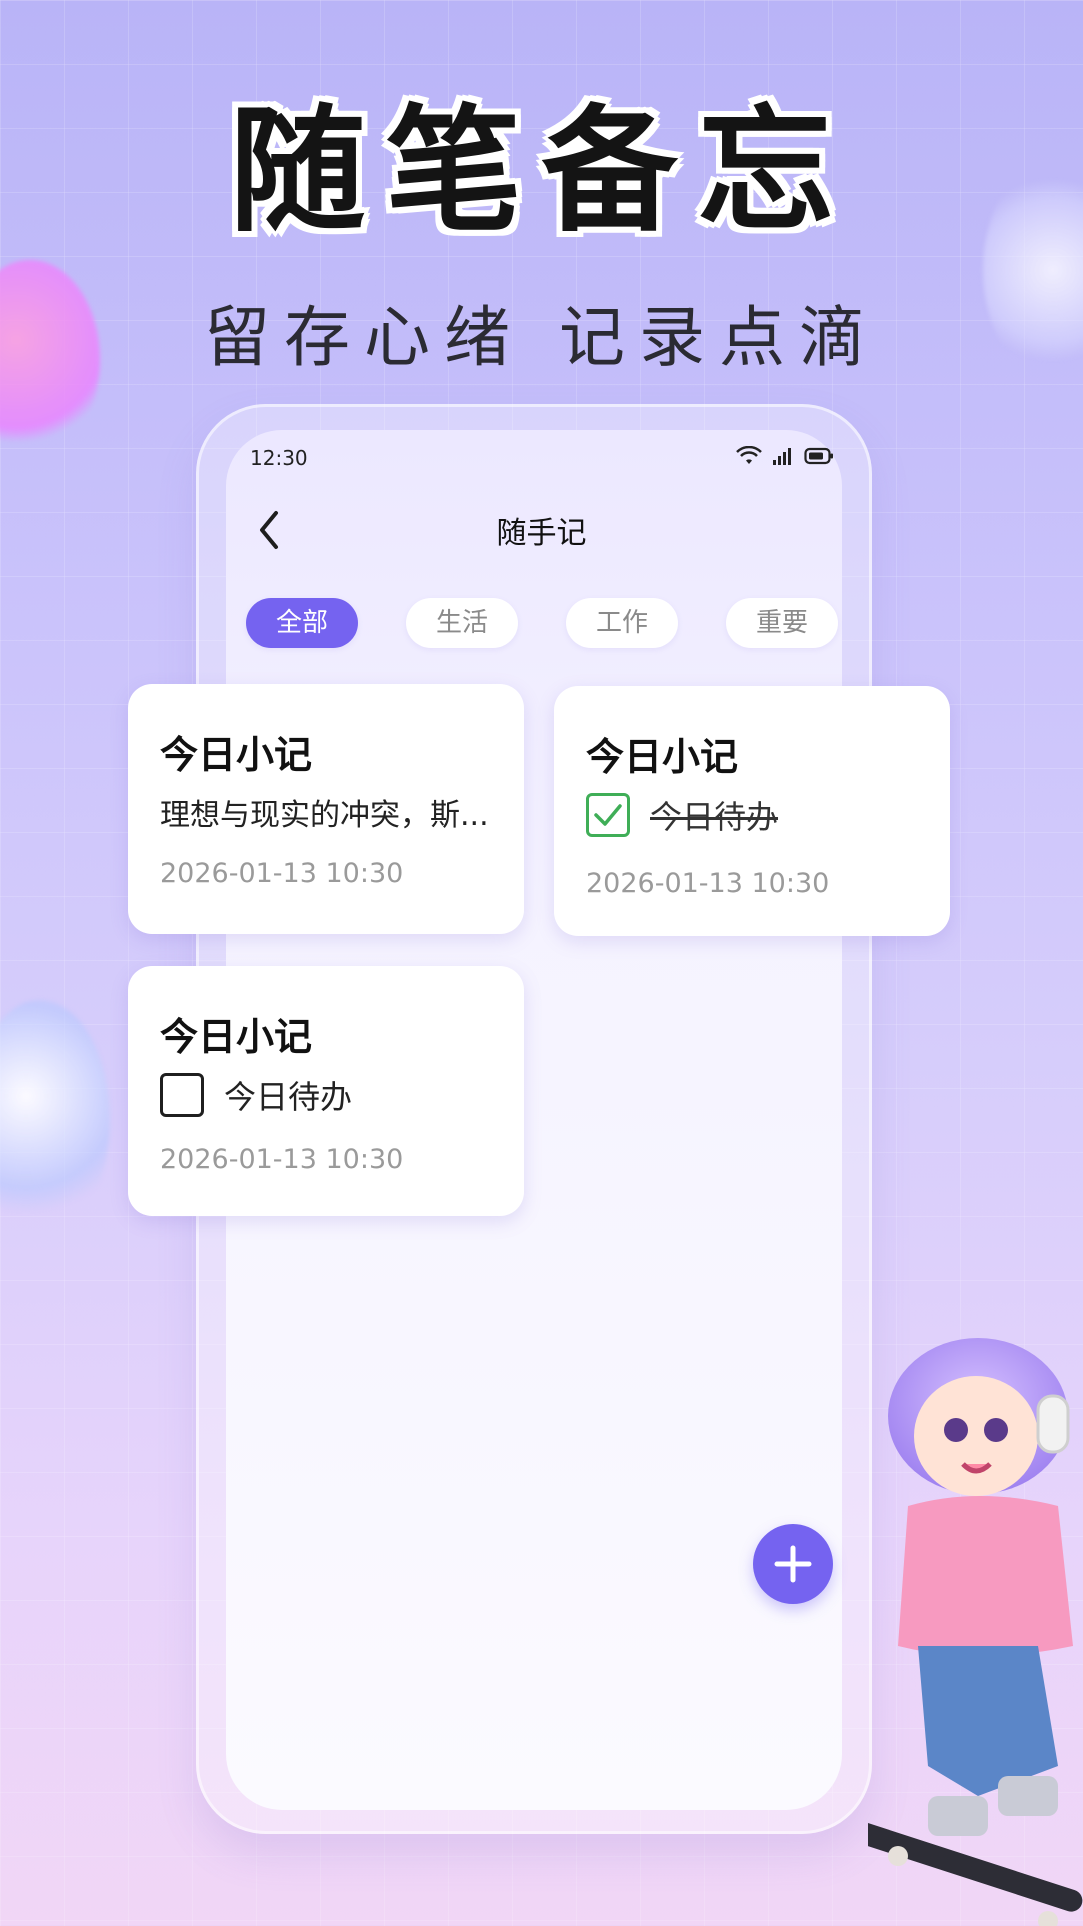 Image resolution: width=1083 pixels, height=1926 pixels. What do you see at coordinates (541, 337) in the screenshot?
I see `promo-subtitle: 留存心绪 记录点滴` at bounding box center [541, 337].